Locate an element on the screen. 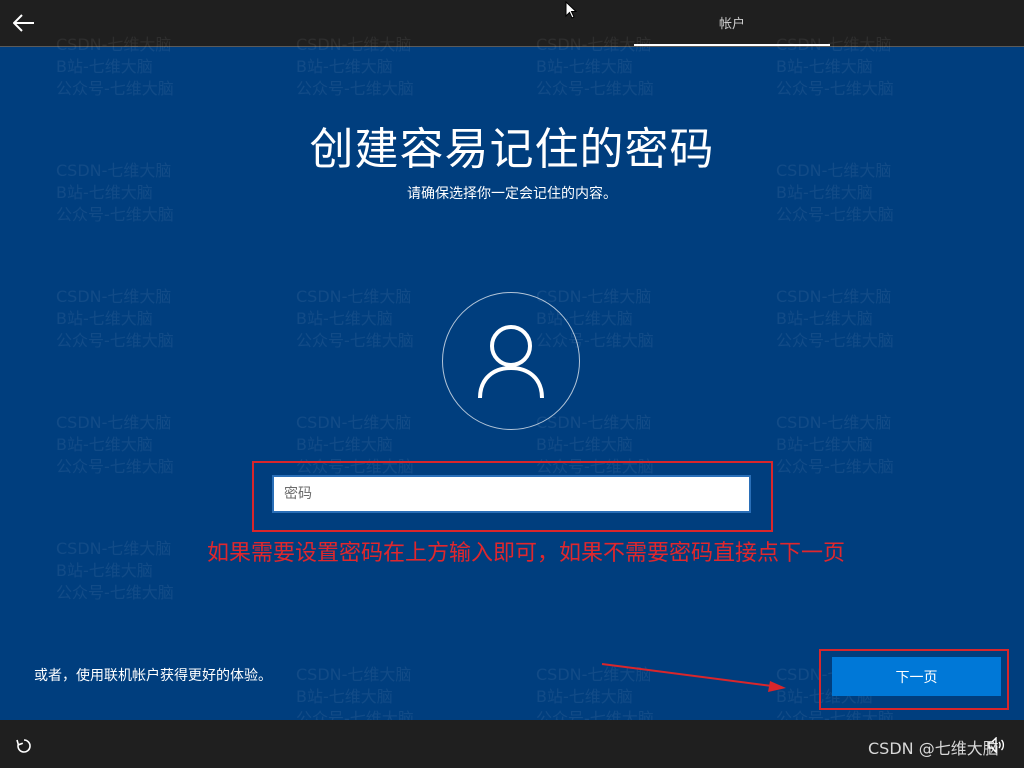 The width and height of the screenshot is (1024, 768). user-icon is located at coordinates (511, 362).